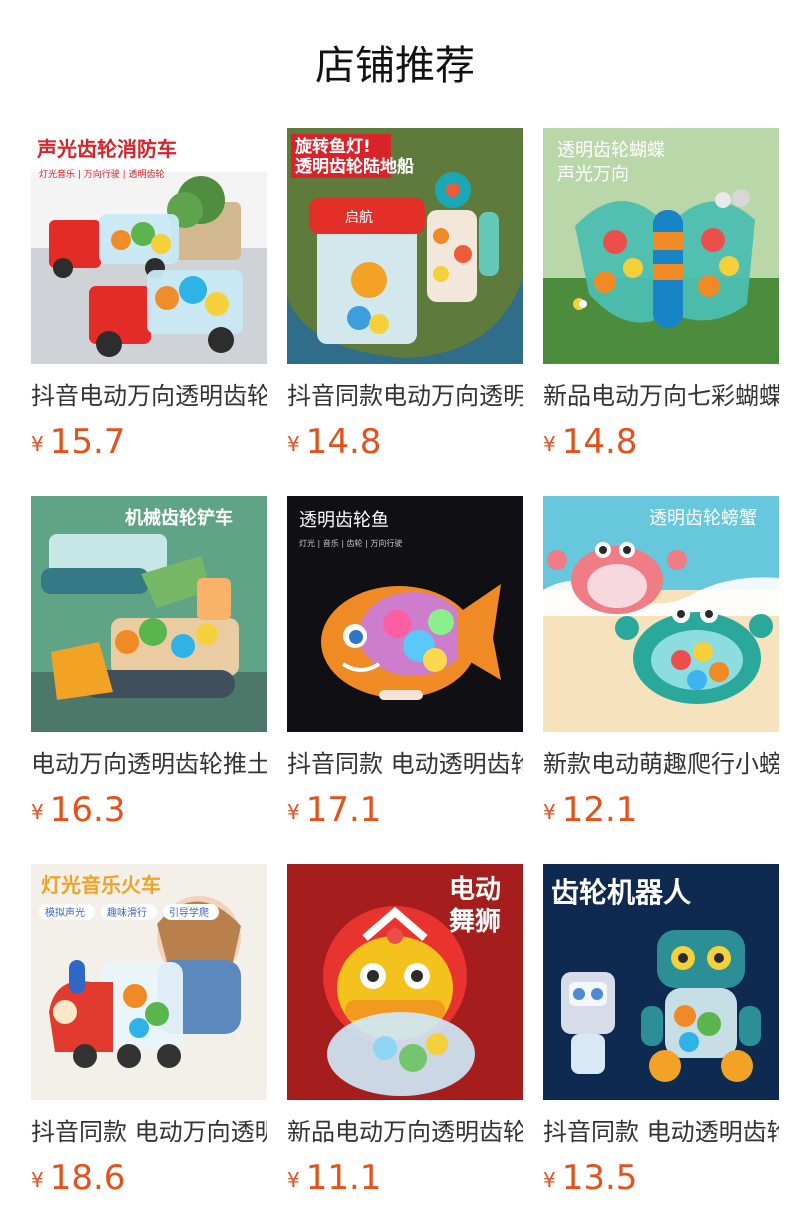  I want to click on product-title: 电动万向透明齿轮推土机, so click(149, 764).